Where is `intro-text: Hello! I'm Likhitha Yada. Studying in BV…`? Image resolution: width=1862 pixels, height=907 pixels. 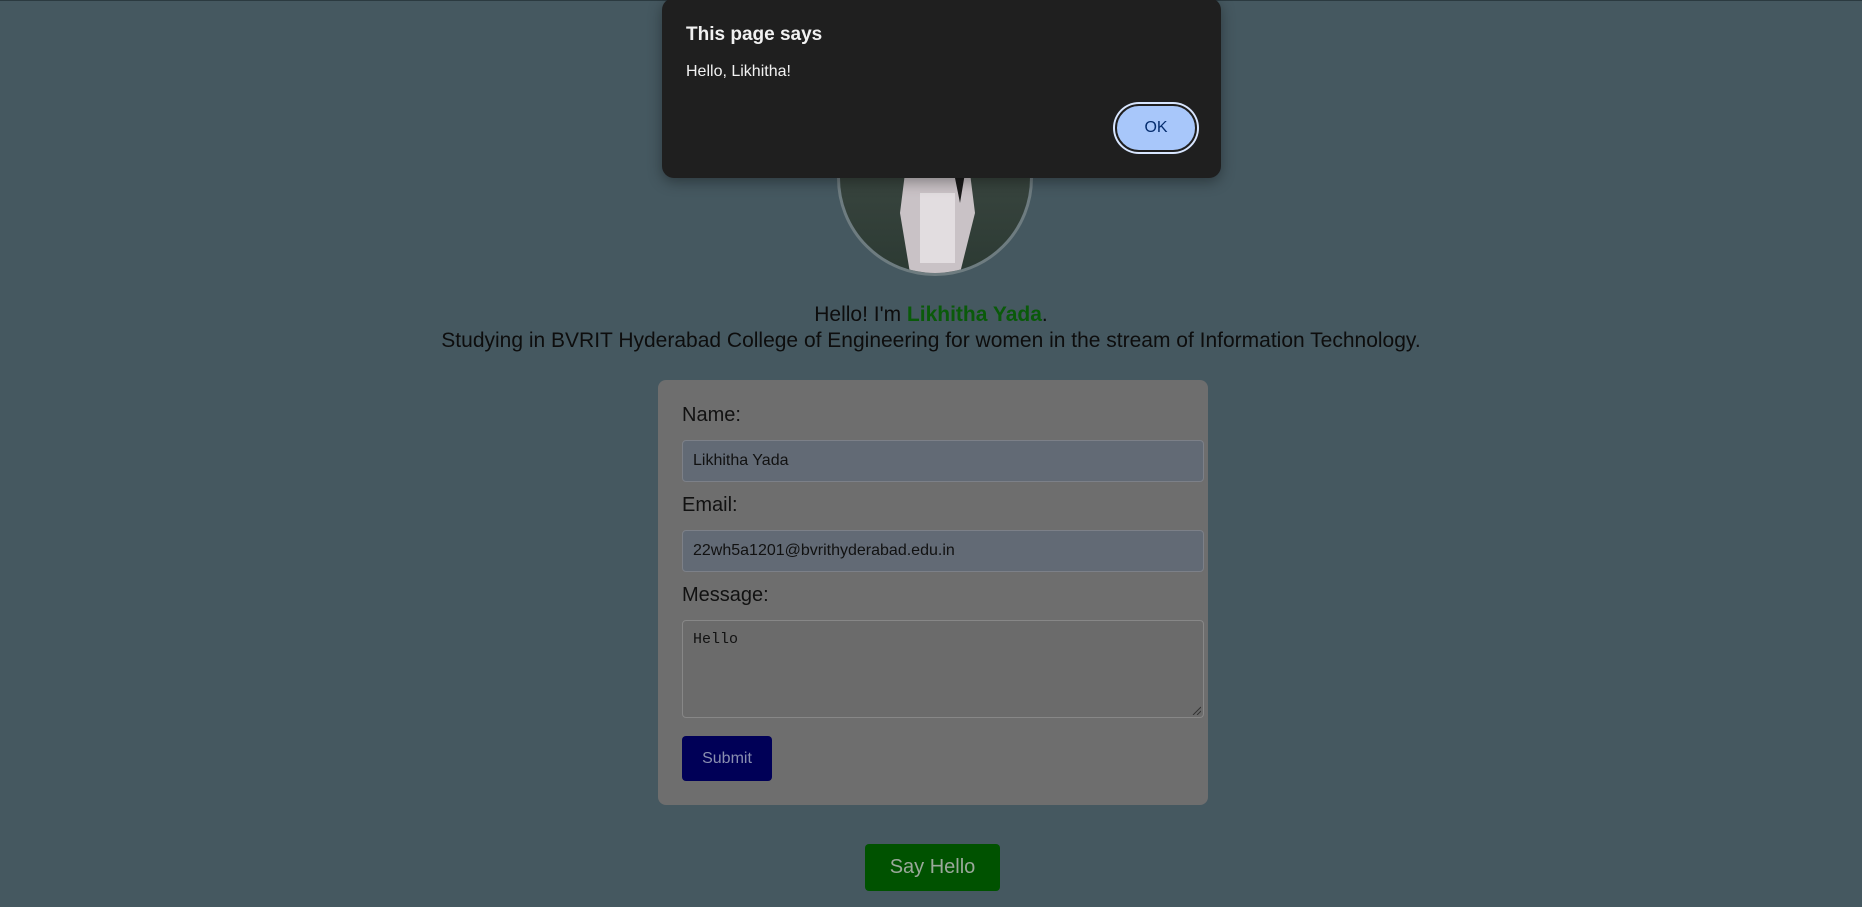 intro-text: Hello! I'm Likhitha Yada. Studying in BV… is located at coordinates (931, 328).